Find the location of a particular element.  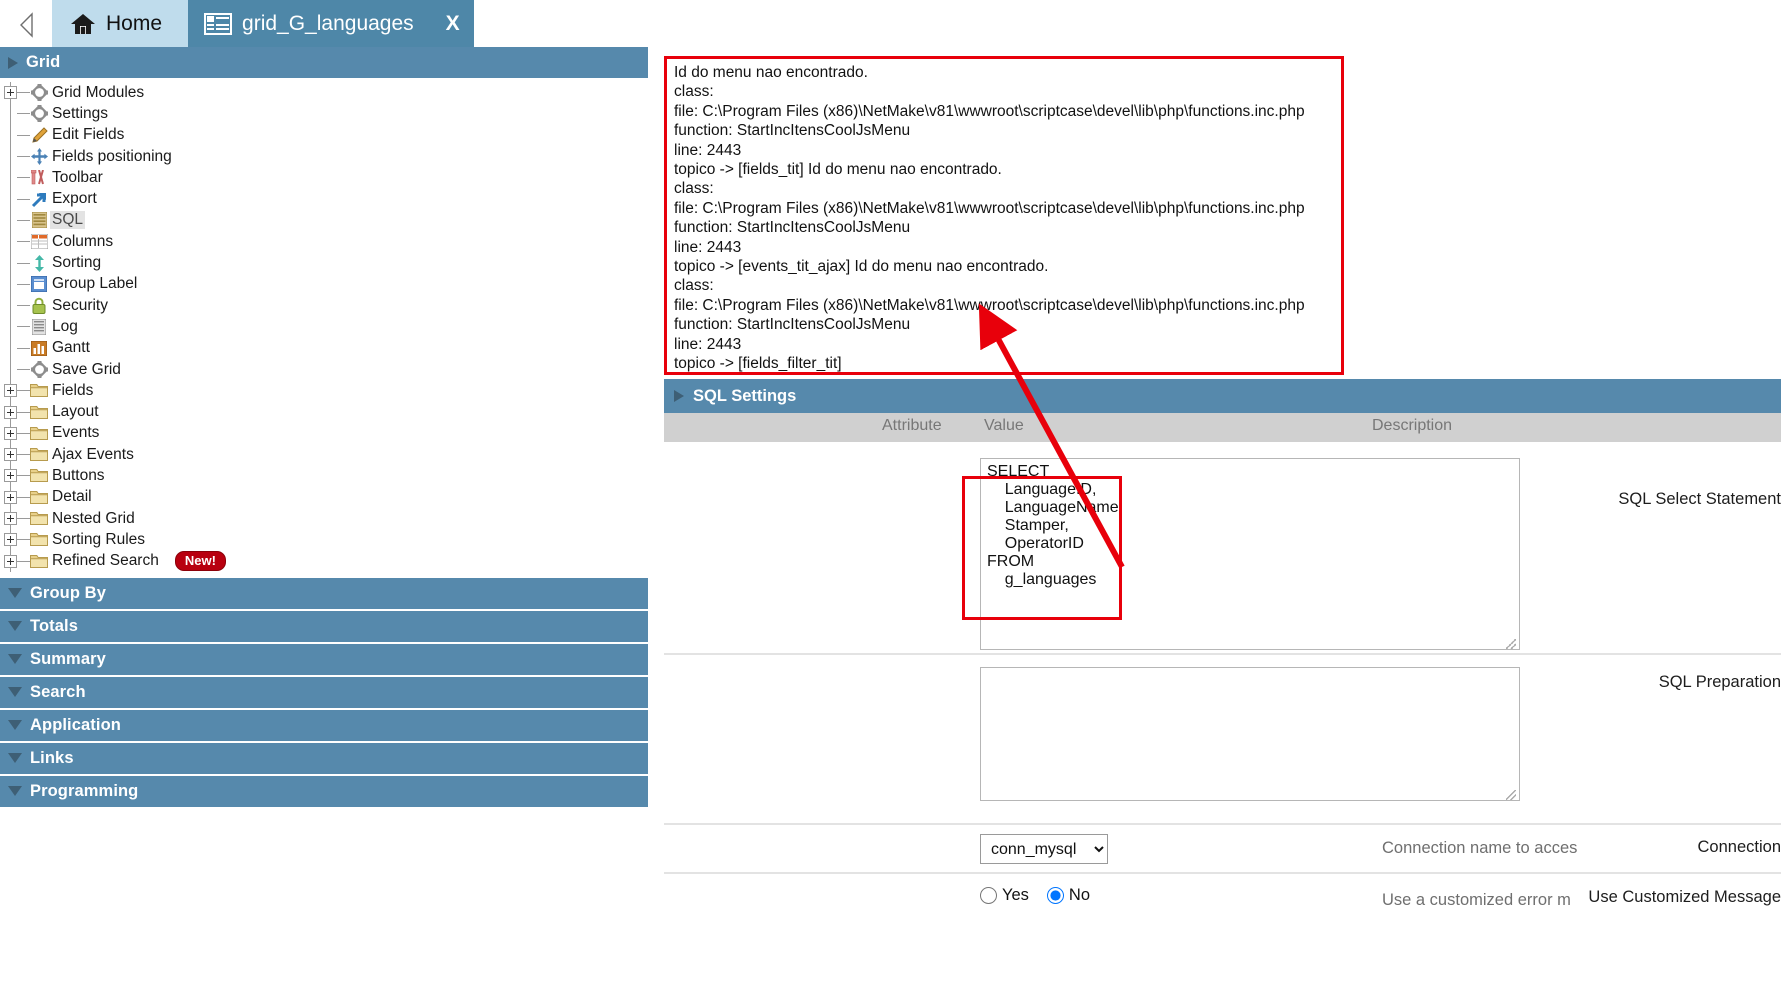

sidebar-item-label: Group Label is located at coordinates (95, 284).